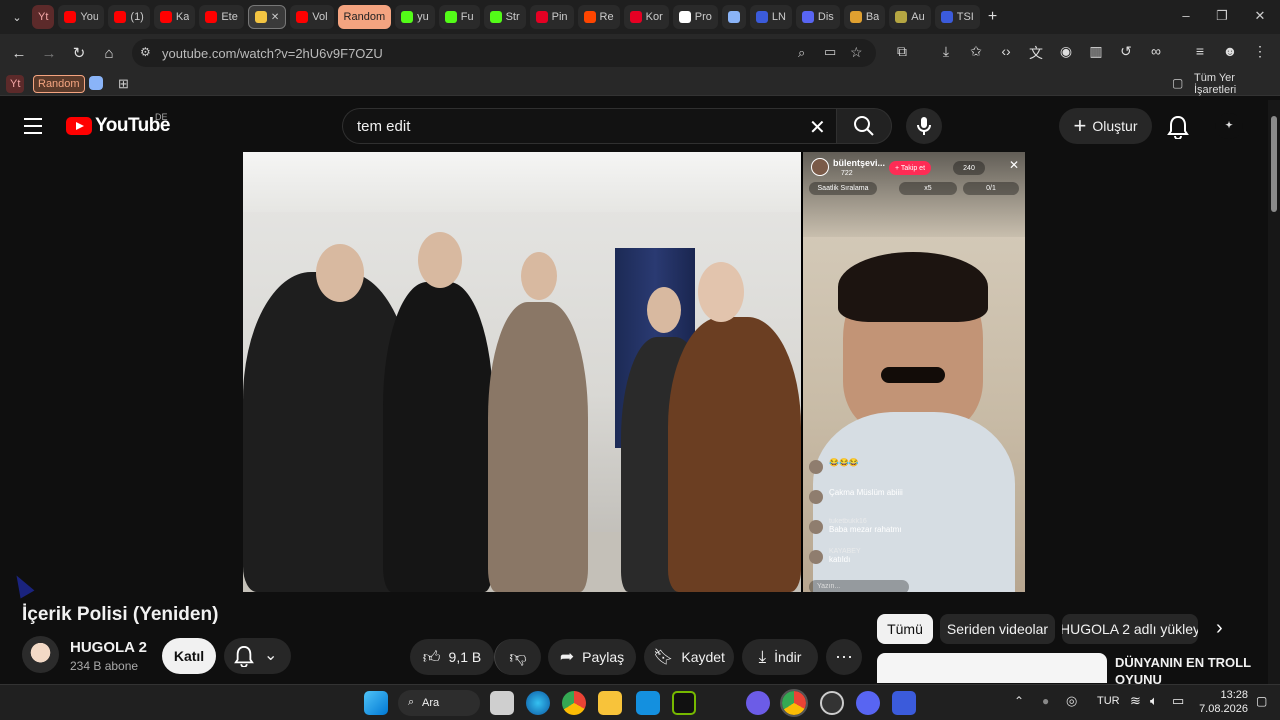 This screenshot has height=720, width=1280. I want to click on tray-network-icon: ◎, so click(1071, 701).